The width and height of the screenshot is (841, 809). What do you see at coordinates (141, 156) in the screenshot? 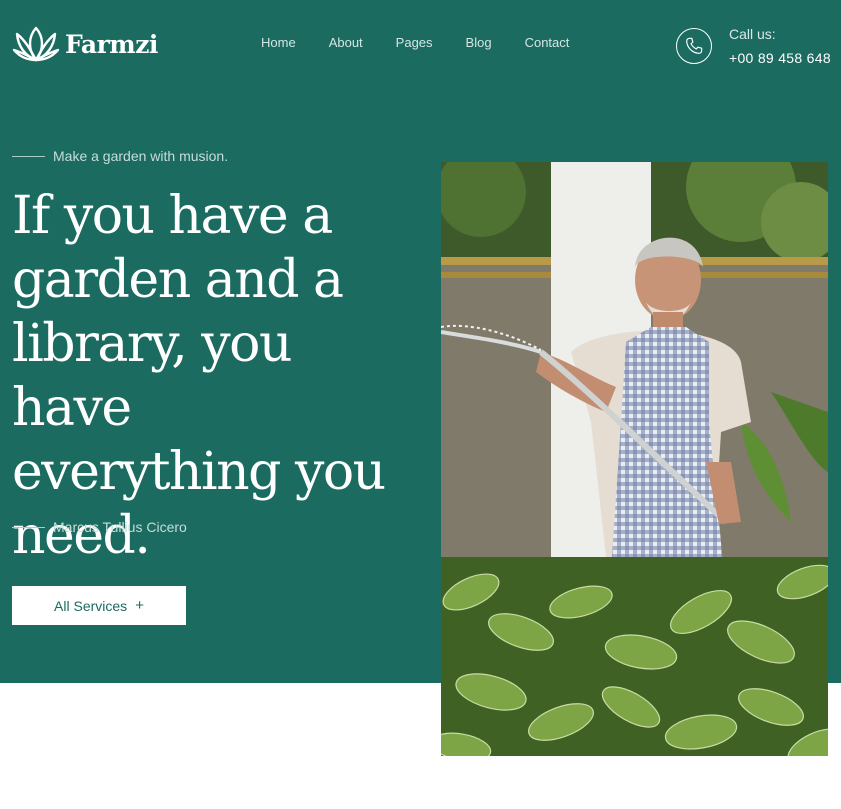
I see `tagline-text: Make a garden with musion.` at bounding box center [141, 156].